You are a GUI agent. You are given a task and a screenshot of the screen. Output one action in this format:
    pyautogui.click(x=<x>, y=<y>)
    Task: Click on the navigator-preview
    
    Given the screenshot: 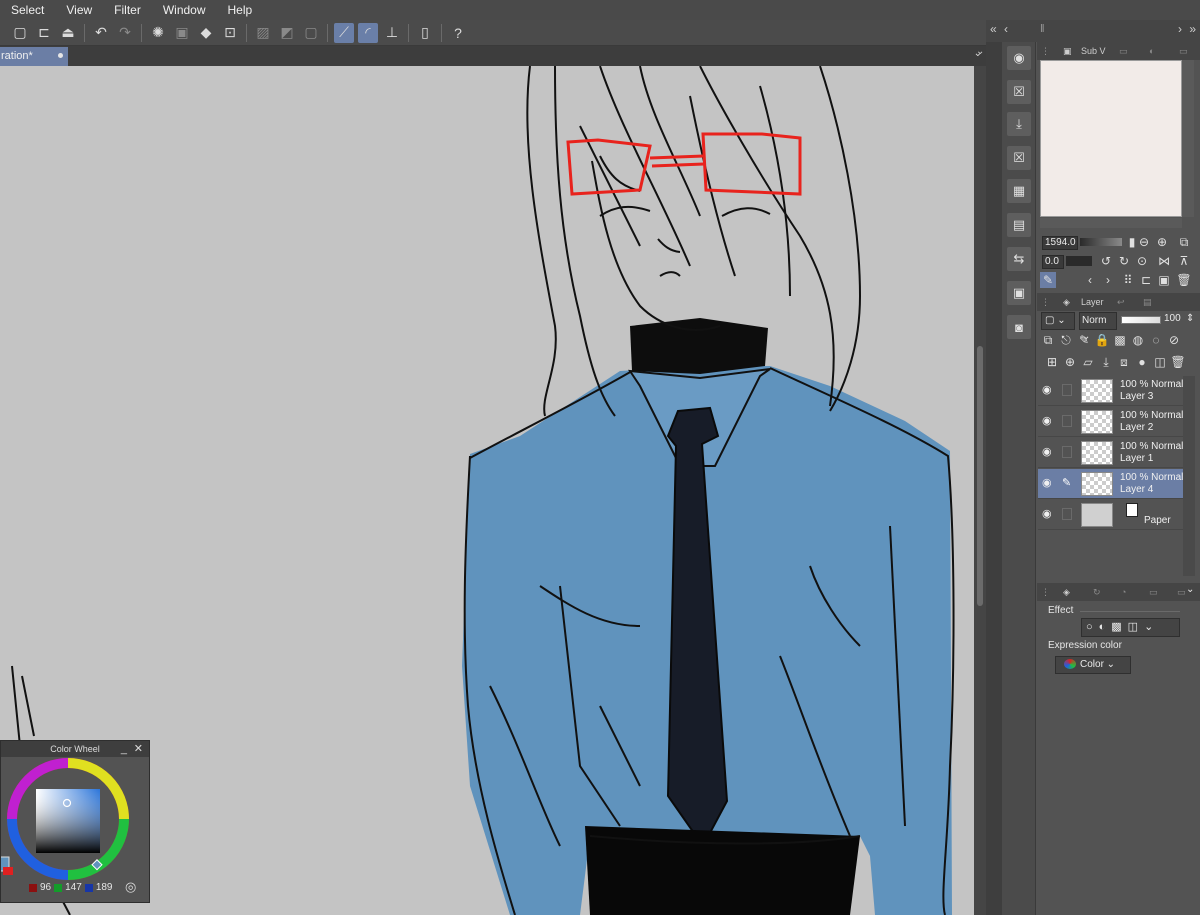 What is the action you would take?
    pyautogui.click(x=1111, y=138)
    